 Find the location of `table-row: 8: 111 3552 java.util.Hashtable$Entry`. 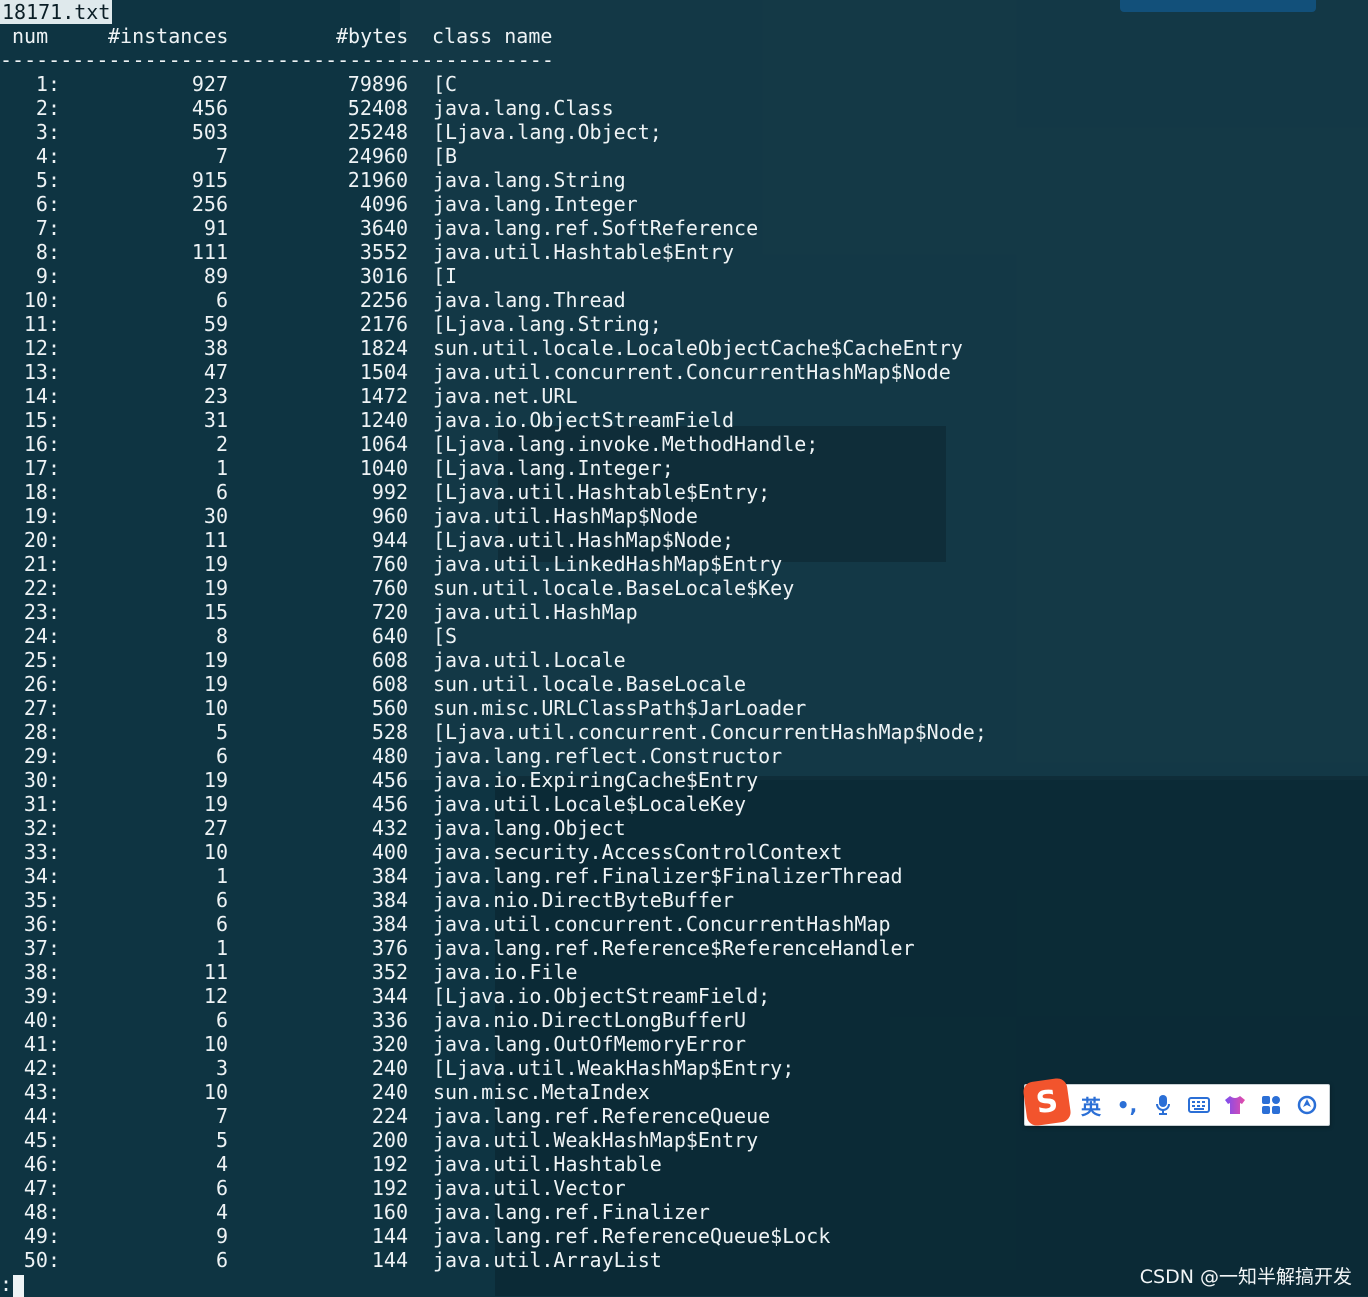

table-row: 8: 111 3552 java.util.Hashtable$Entry is located at coordinates (684, 252).